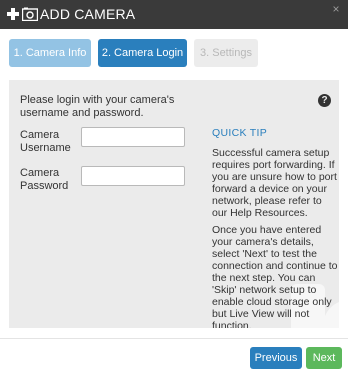 This screenshot has height=375, width=348. I want to click on username-label: Camera Username, so click(45, 141).